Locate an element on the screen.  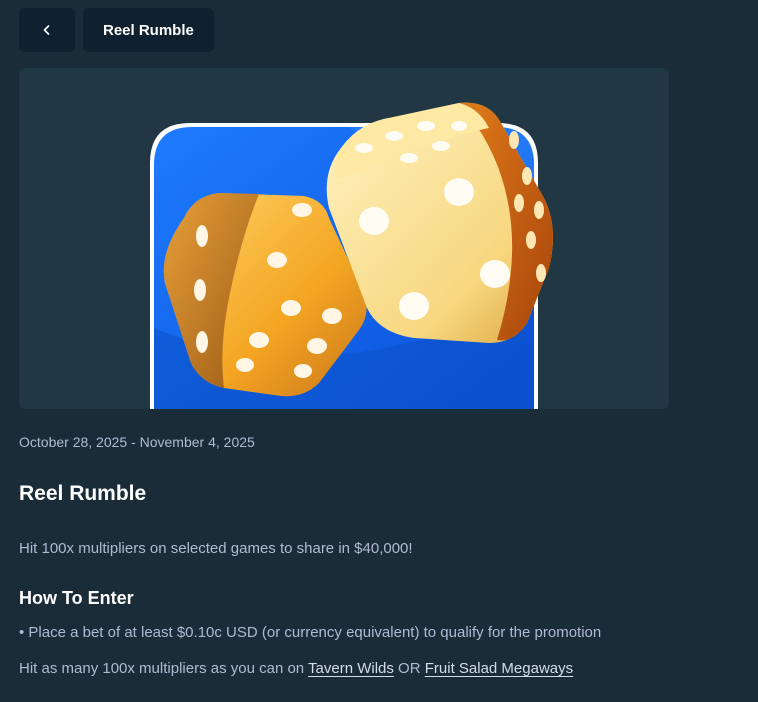
top-bar: Reel Rumble is located at coordinates (116, 30).